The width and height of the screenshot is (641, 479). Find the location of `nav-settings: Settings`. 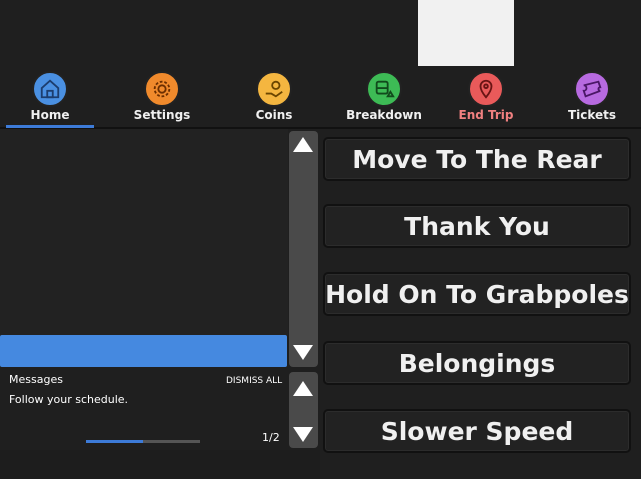

nav-settings: Settings is located at coordinates (162, 97).